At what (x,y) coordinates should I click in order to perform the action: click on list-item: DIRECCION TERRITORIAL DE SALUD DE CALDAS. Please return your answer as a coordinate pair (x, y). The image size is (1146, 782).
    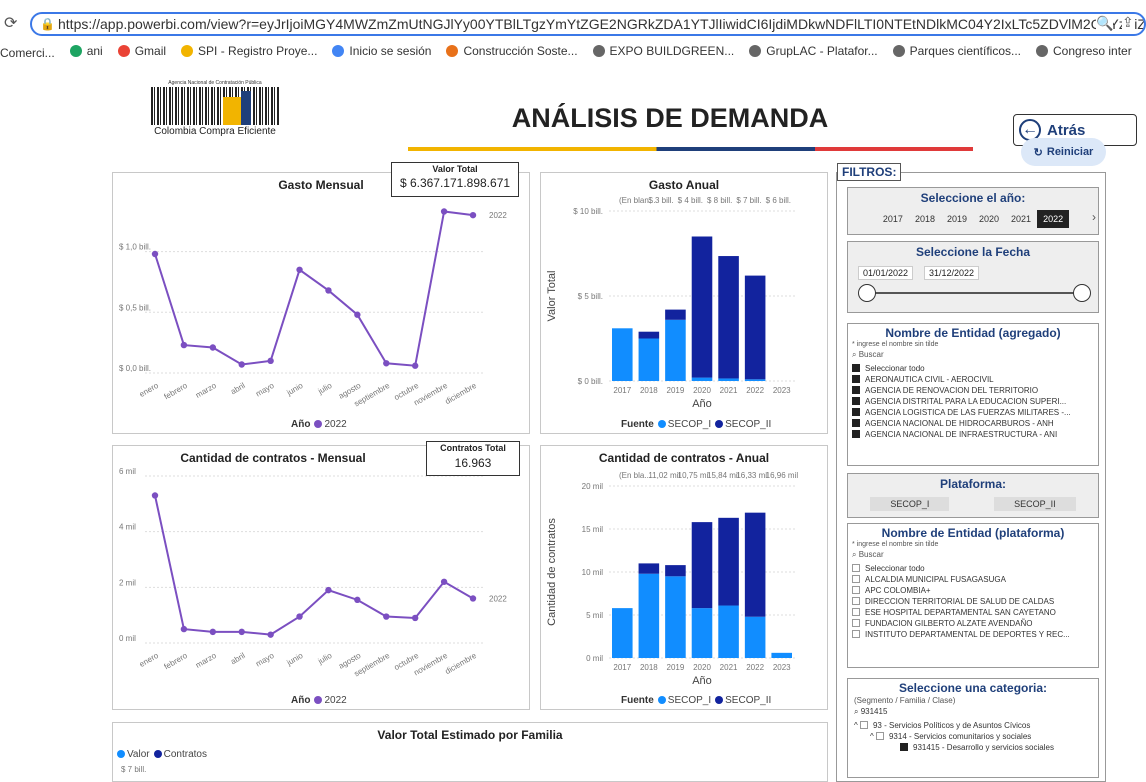
    Looking at the image, I should click on (975, 601).